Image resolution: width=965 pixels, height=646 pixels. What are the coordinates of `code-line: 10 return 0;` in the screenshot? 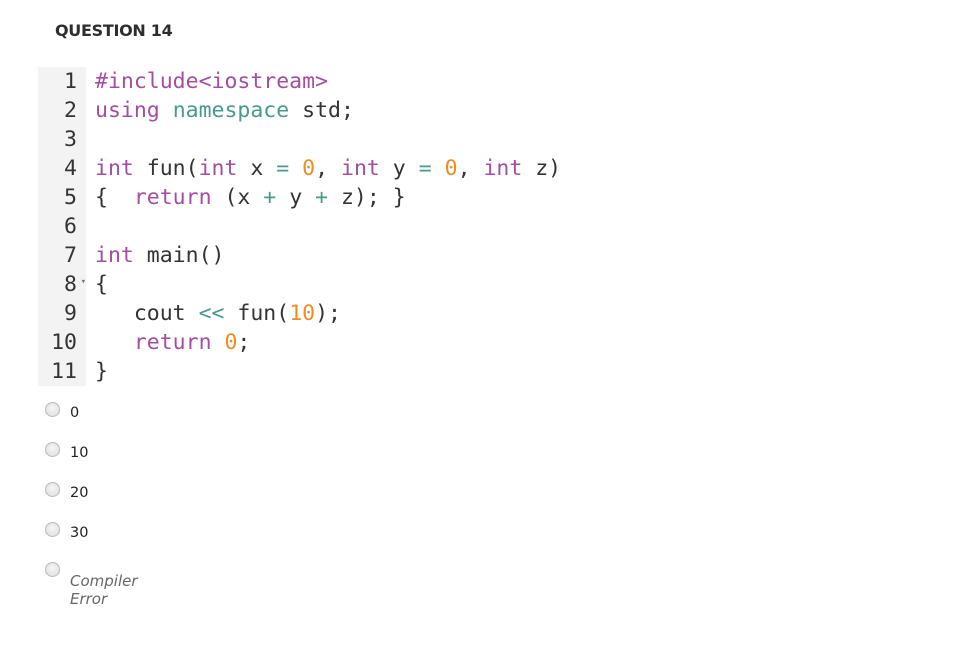 It's located at (338, 342).